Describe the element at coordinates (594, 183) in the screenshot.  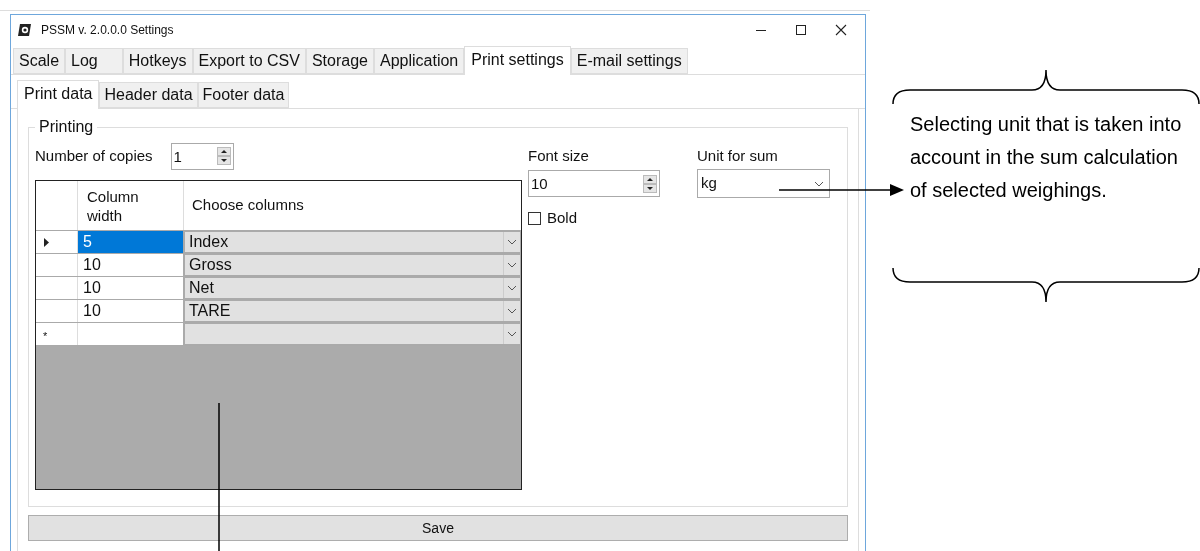
I see `font-size-spinner: 10` at that location.